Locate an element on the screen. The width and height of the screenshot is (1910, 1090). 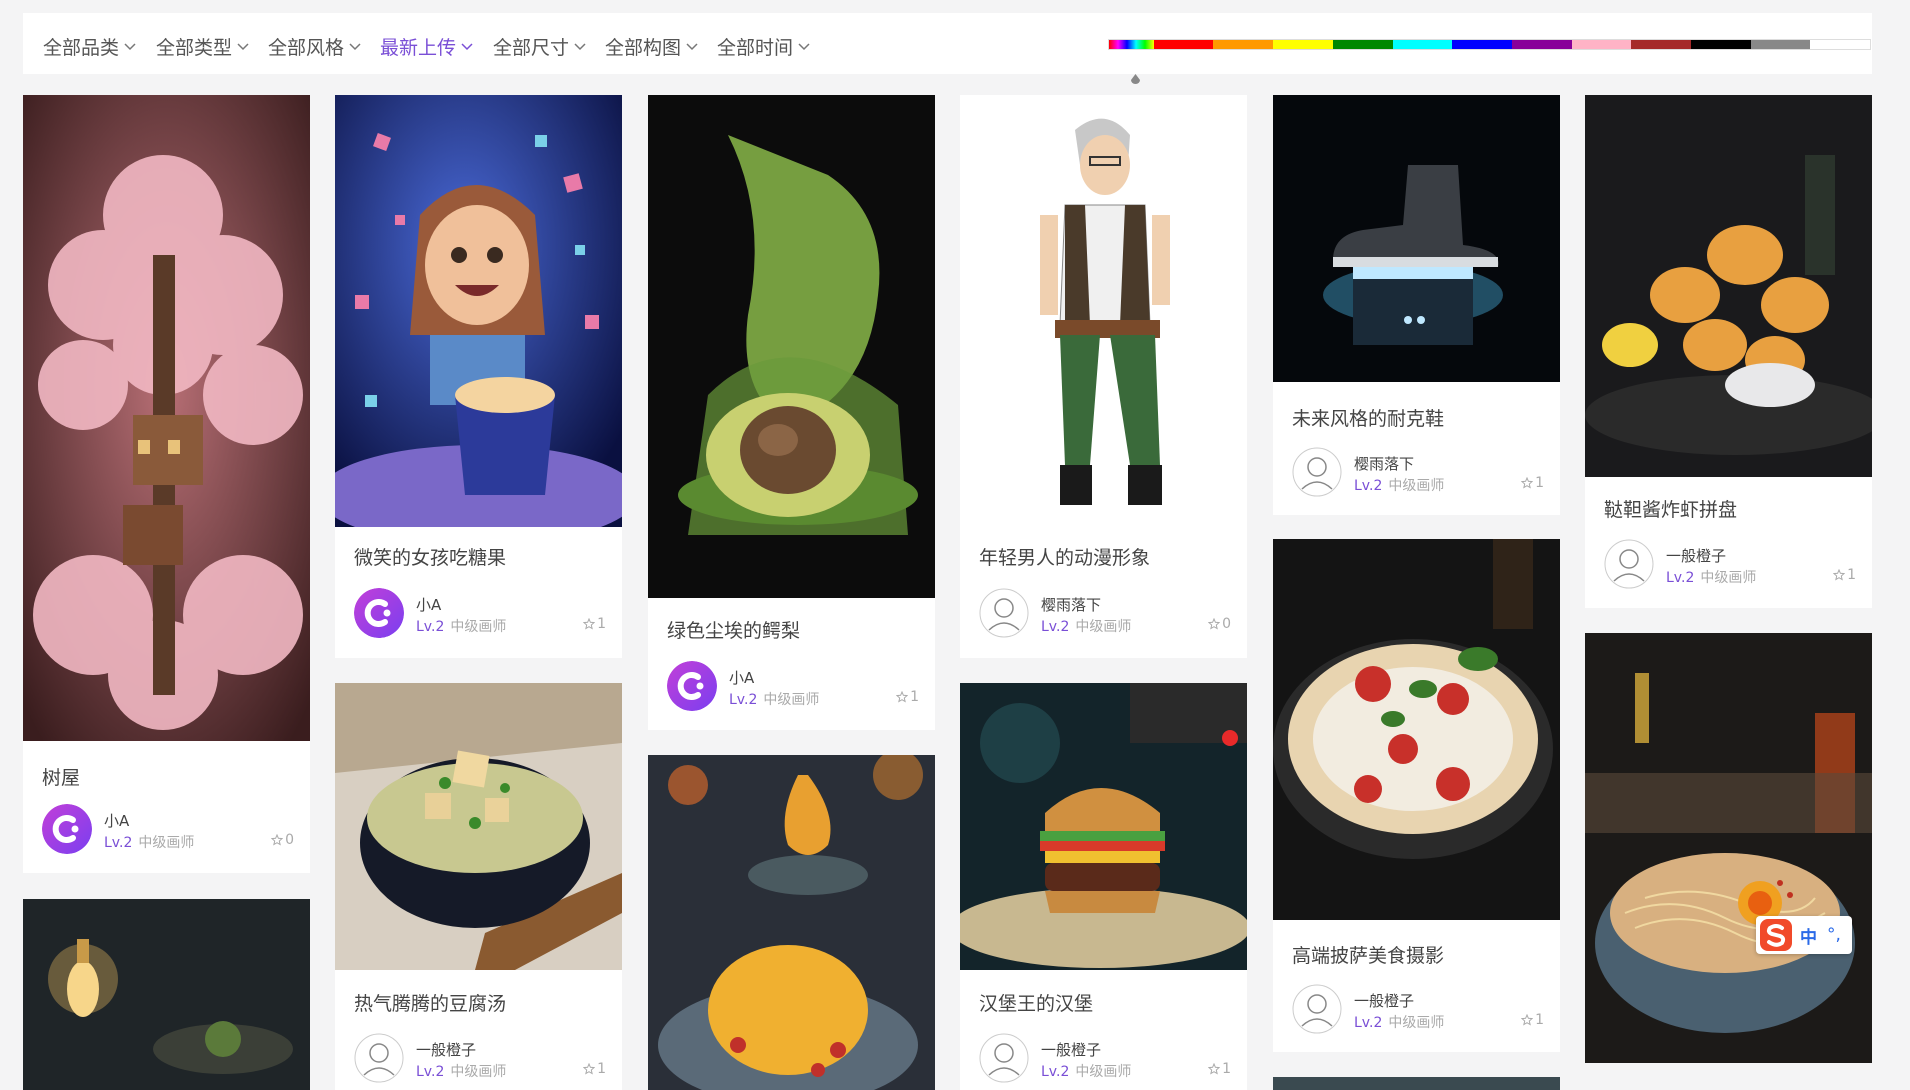
artwork-card: 微笑的女孩吃糖果 小A Lv.2 中级画师 1 is located at coordinates (478, 376).